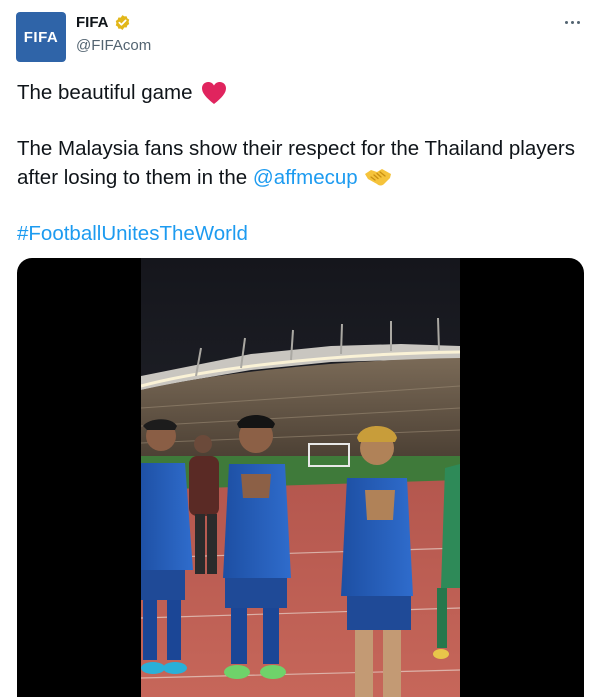  Describe the element at coordinates (92, 22) in the screenshot. I see `display-name: FIFA` at that location.